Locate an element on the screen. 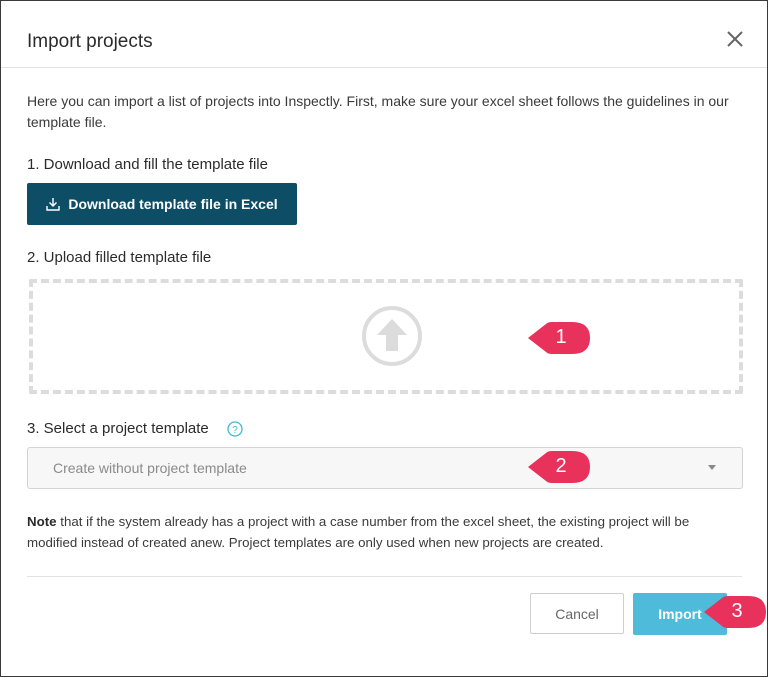 The height and width of the screenshot is (677, 768). callout-marker-3: 3 is located at coordinates (735, 612).